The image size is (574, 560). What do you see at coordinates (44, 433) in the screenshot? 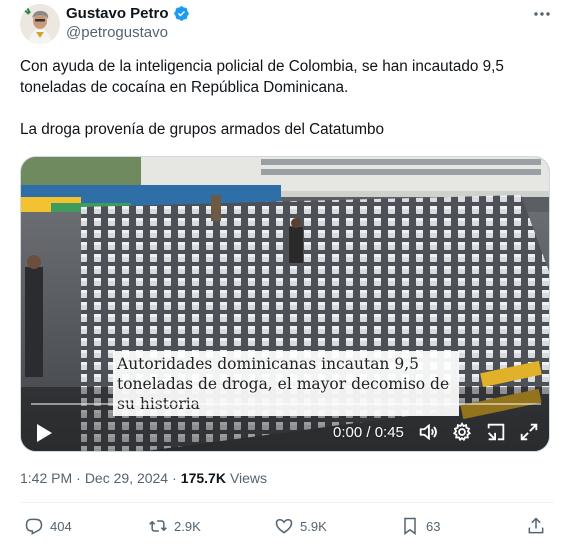
I see `play-icon` at bounding box center [44, 433].